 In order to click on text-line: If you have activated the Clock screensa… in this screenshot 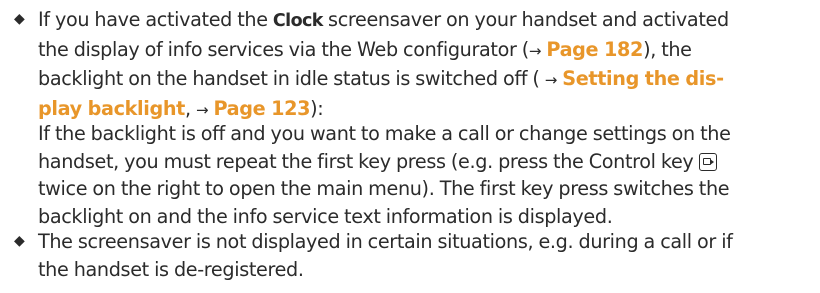, I will do `click(426, 21)`.